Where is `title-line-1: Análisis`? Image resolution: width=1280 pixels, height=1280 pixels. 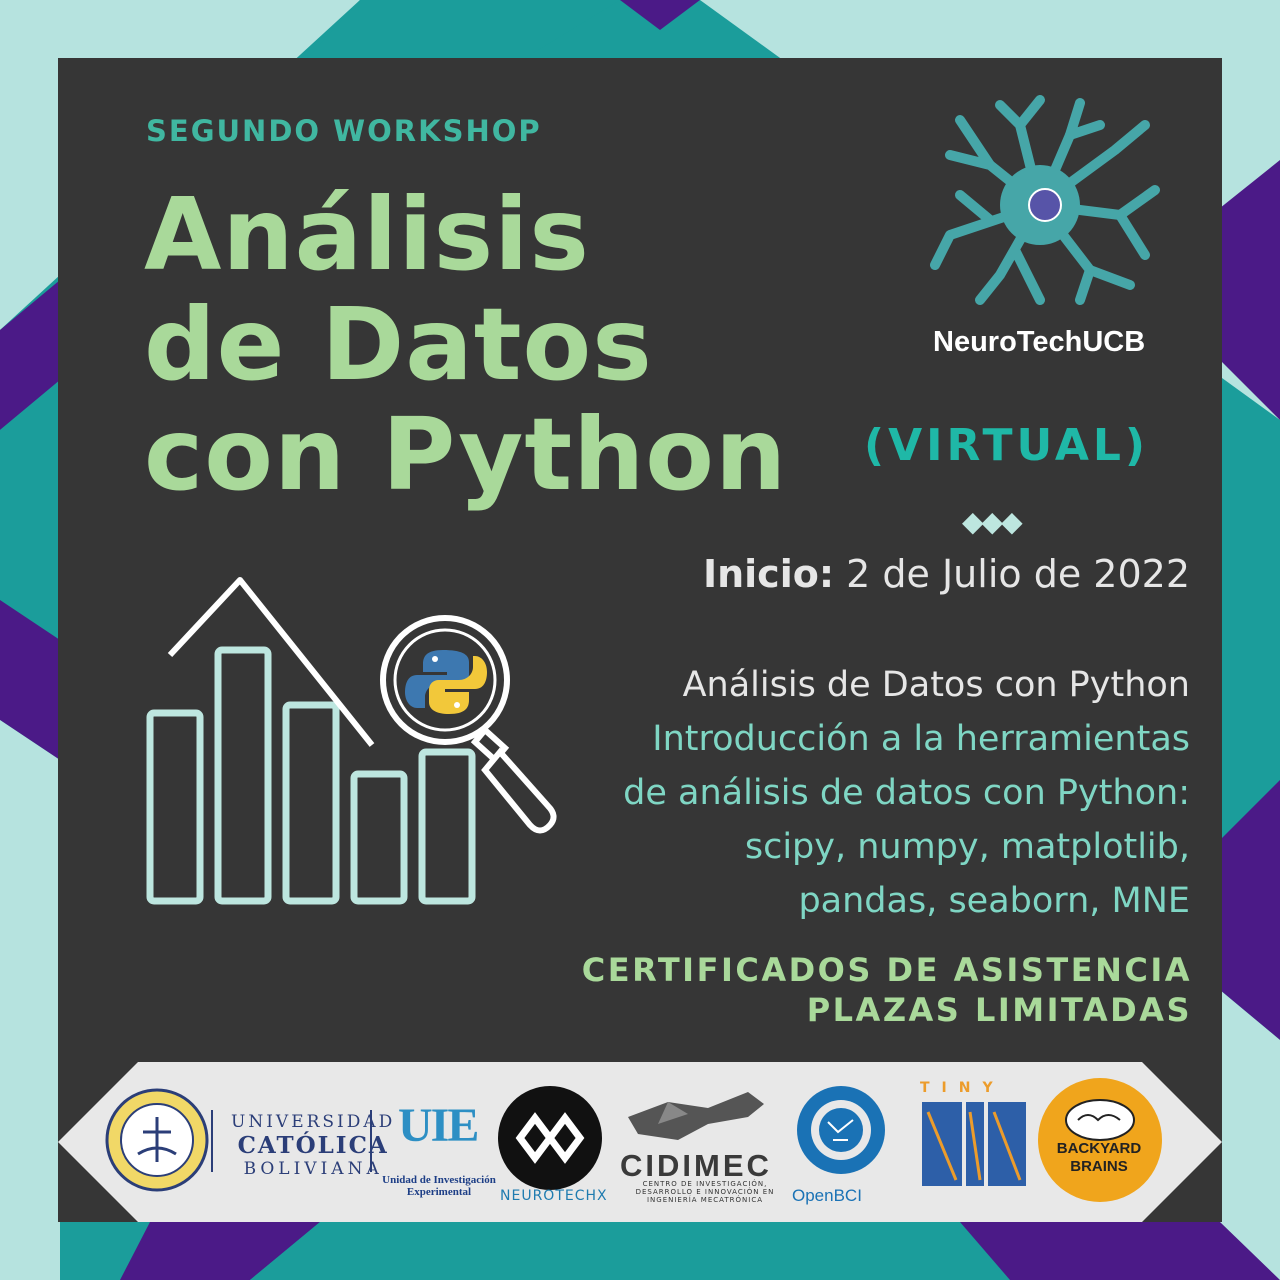 title-line-1: Análisis is located at coordinates (367, 234).